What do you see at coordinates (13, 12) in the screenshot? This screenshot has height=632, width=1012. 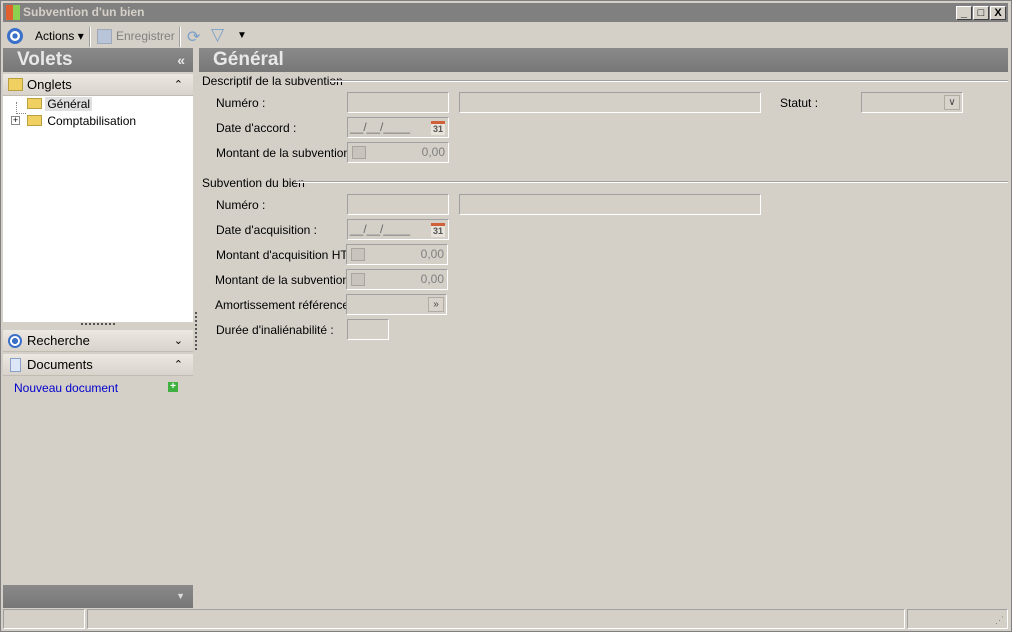 I see `app-icon` at bounding box center [13, 12].